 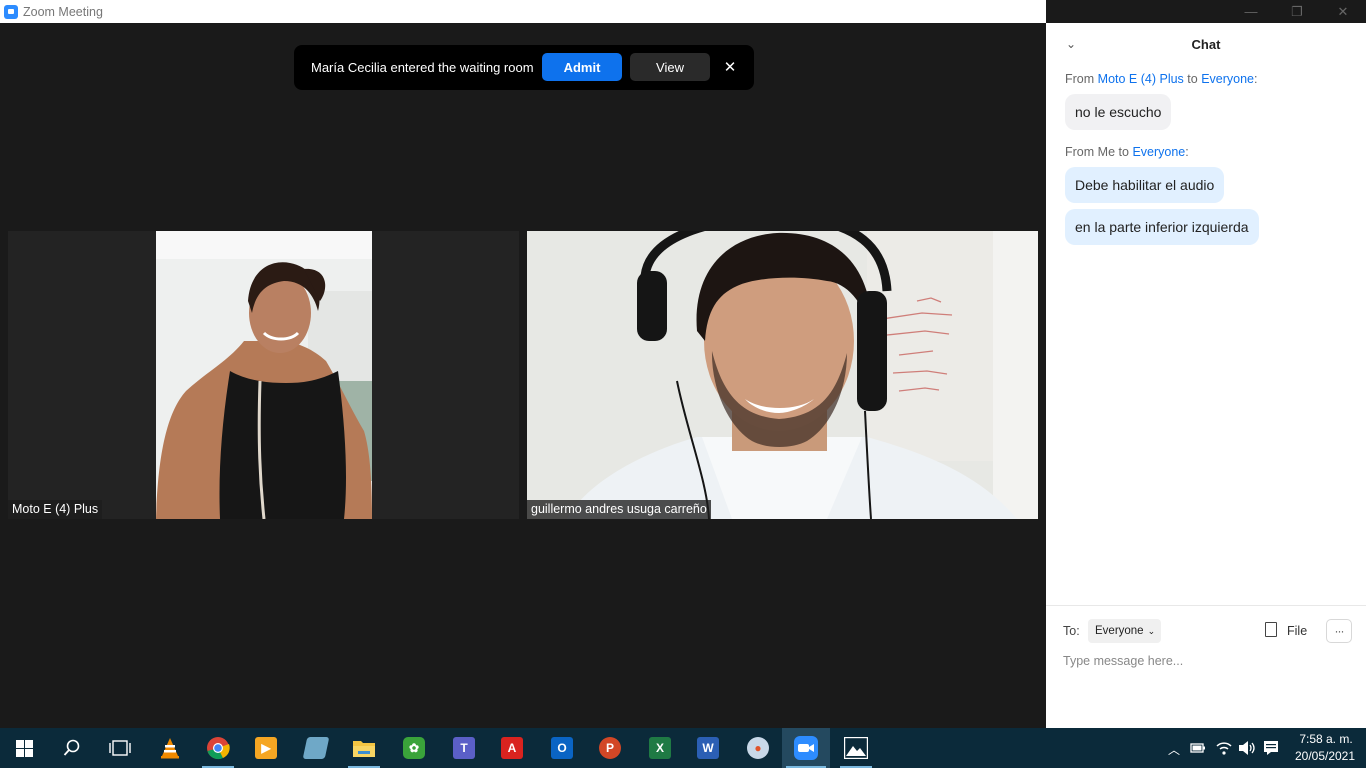 What do you see at coordinates (1162, 227) in the screenshot?
I see `chat-message-bubble: en la parte inferior izquierda` at bounding box center [1162, 227].